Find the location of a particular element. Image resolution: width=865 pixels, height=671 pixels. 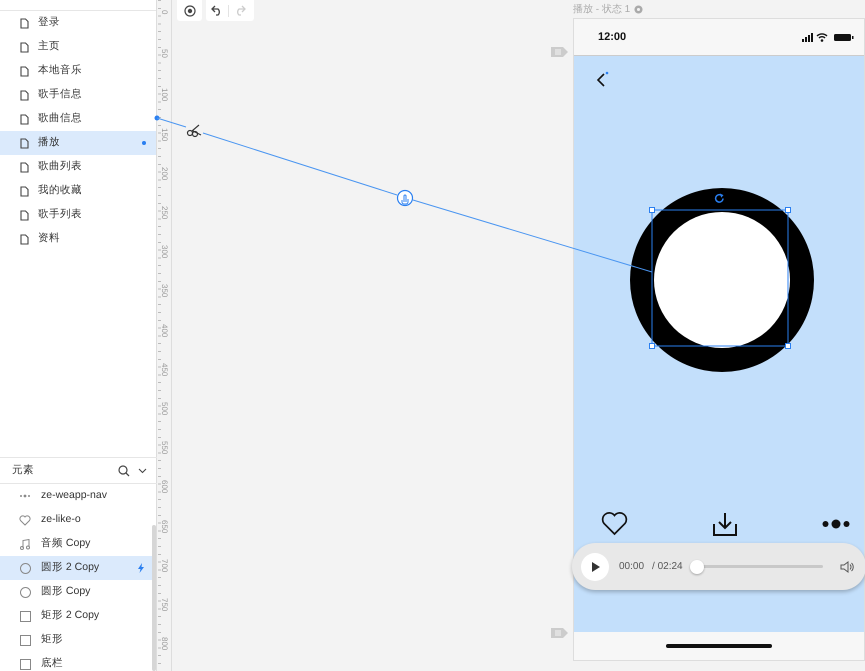

ruler-label: 150 is located at coordinates (164, 134).